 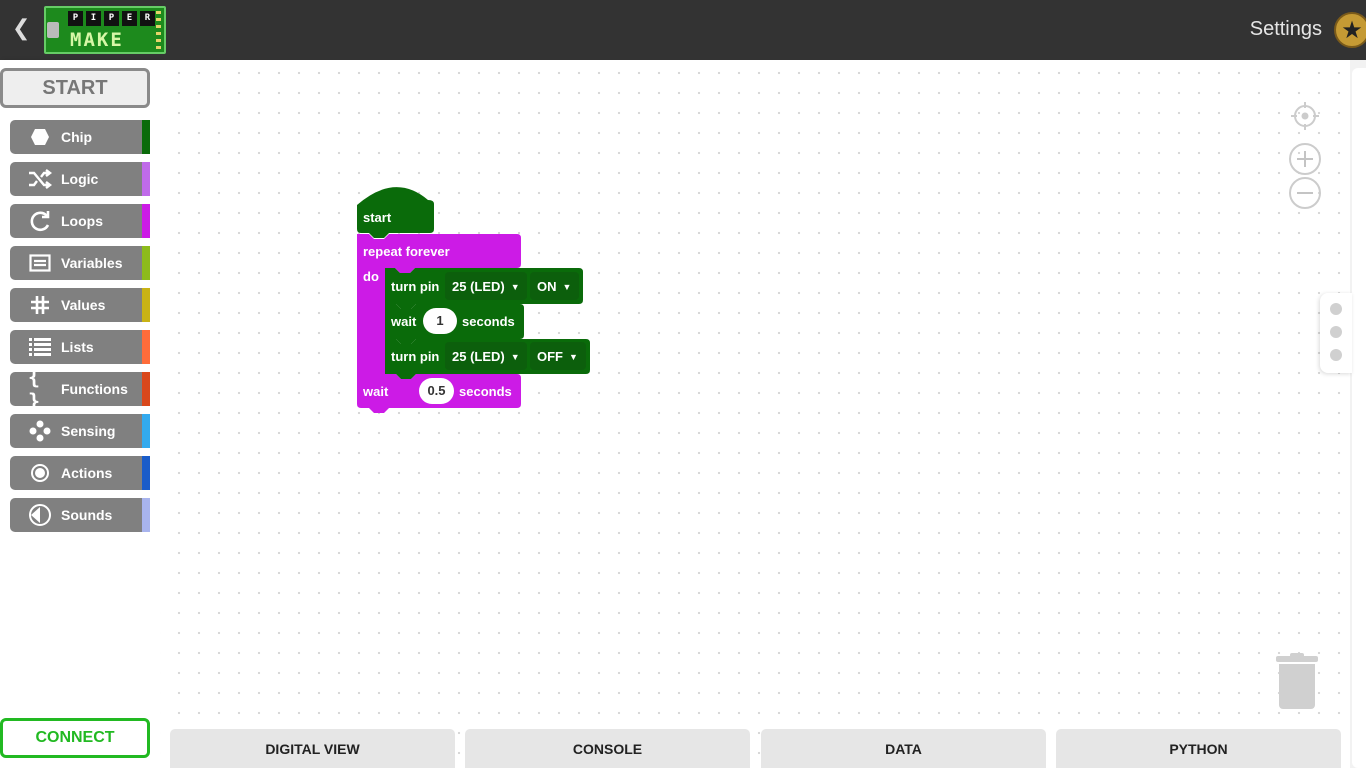 What do you see at coordinates (473, 300) in the screenshot?
I see `block-program-shapes` at bounding box center [473, 300].